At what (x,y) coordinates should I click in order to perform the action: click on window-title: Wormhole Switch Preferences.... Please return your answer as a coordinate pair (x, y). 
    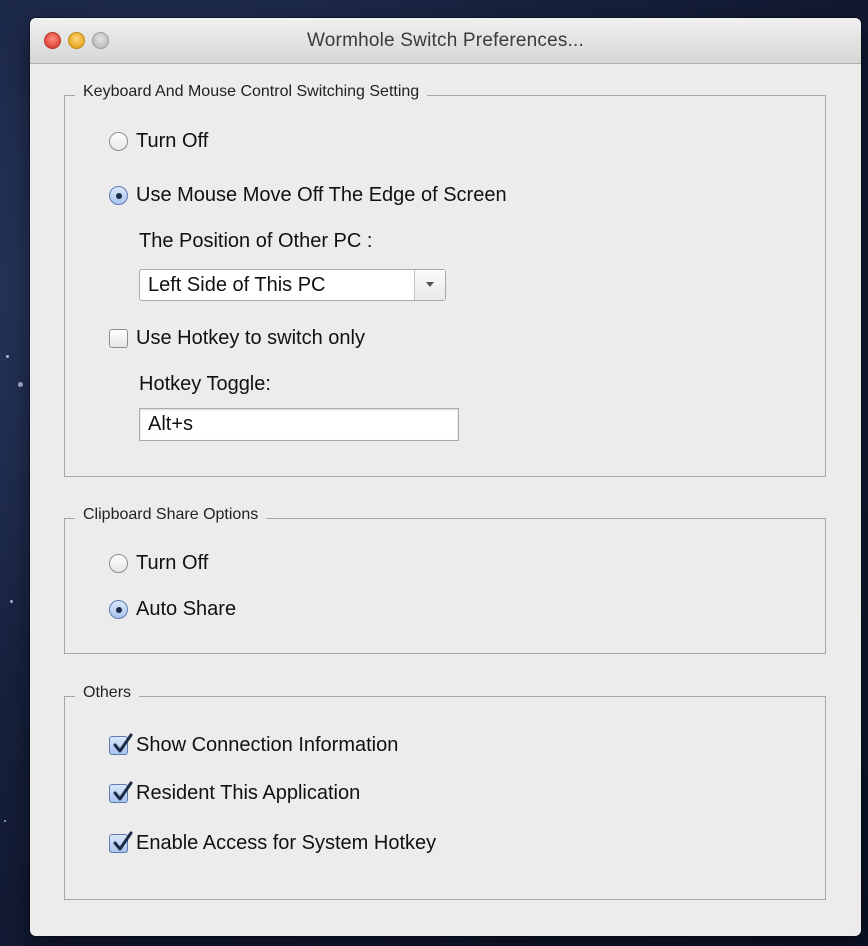
    Looking at the image, I should click on (445, 40).